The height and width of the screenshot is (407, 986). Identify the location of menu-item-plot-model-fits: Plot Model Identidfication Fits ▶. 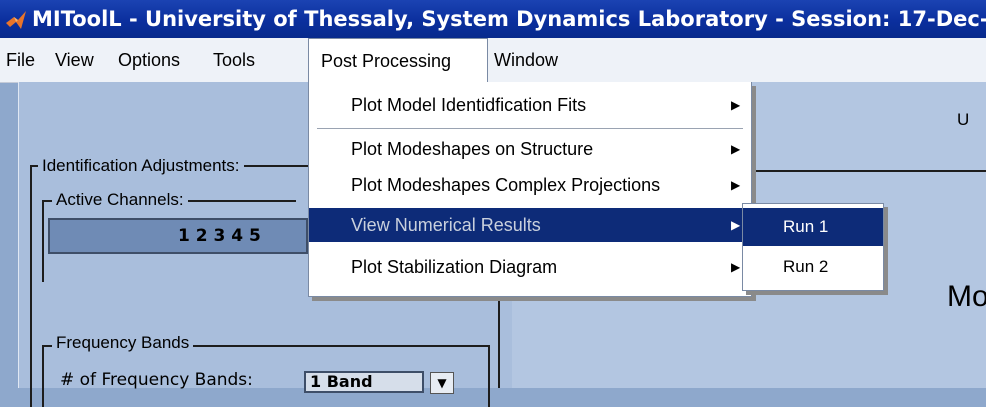
(530, 105).